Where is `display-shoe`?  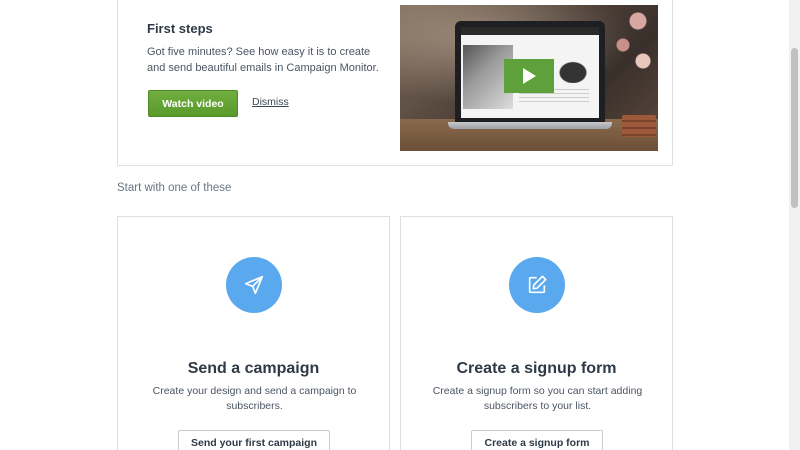 display-shoe is located at coordinates (573, 70).